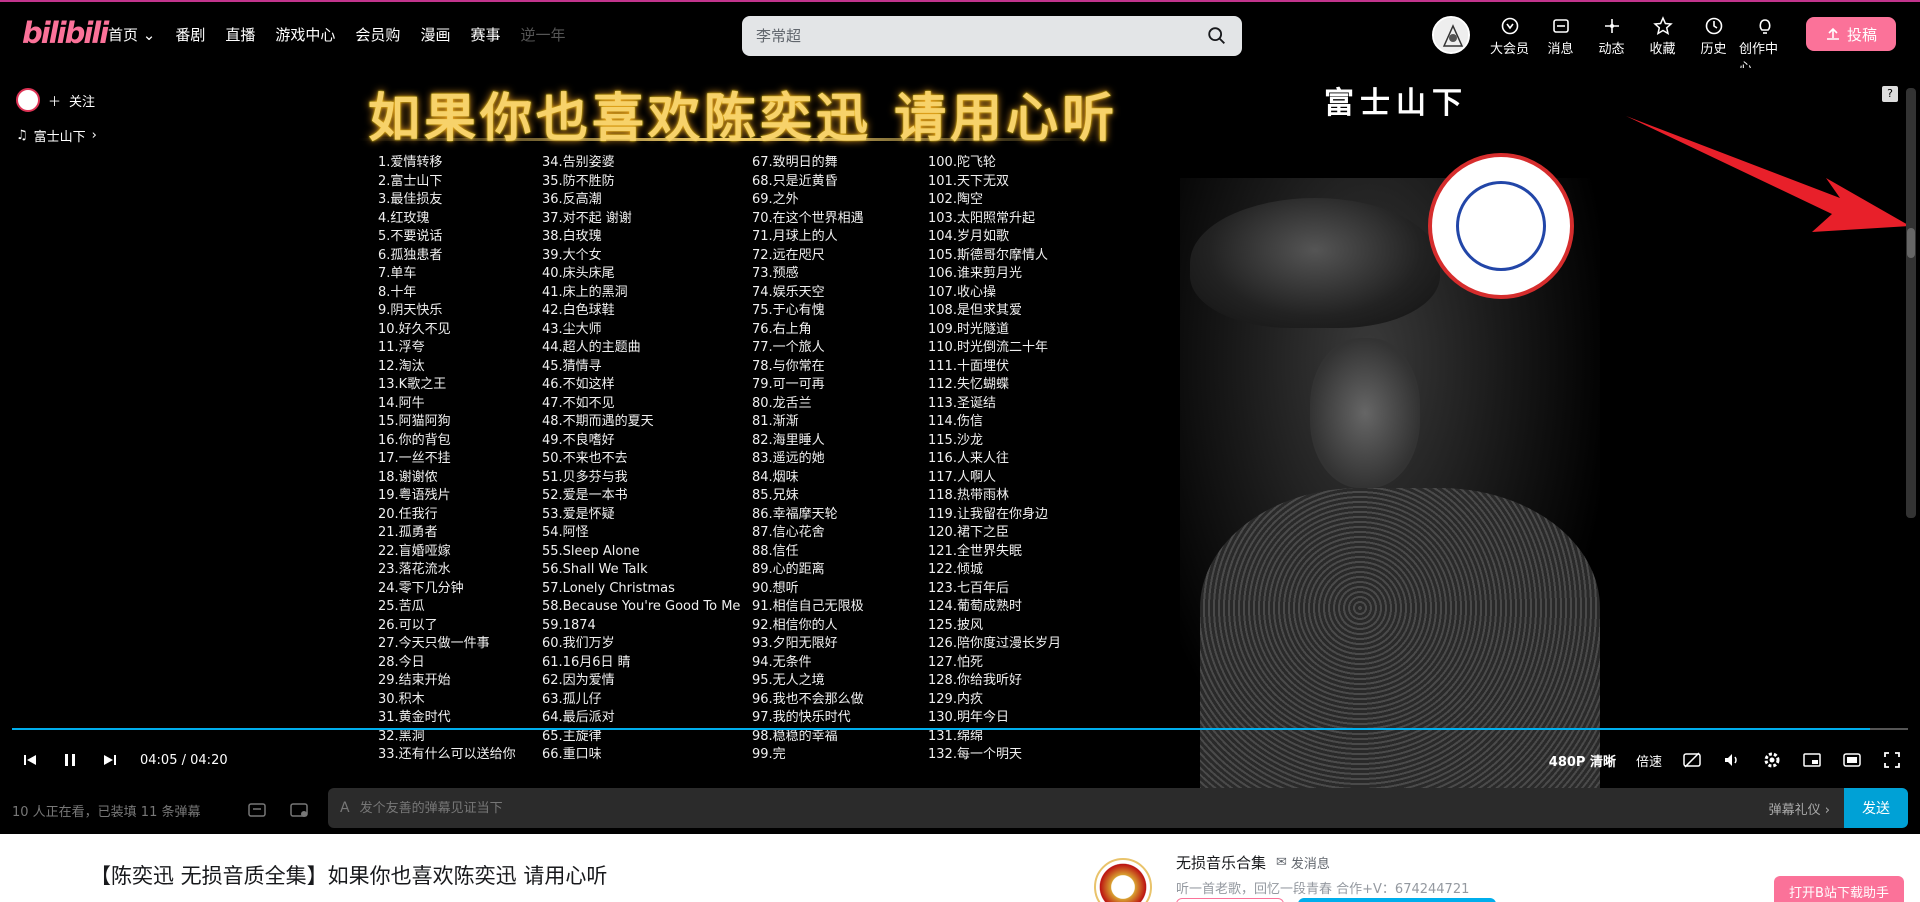  Describe the element at coordinates (788, 347) in the screenshot. I see `song-list-item: 77.一个旅人` at that location.